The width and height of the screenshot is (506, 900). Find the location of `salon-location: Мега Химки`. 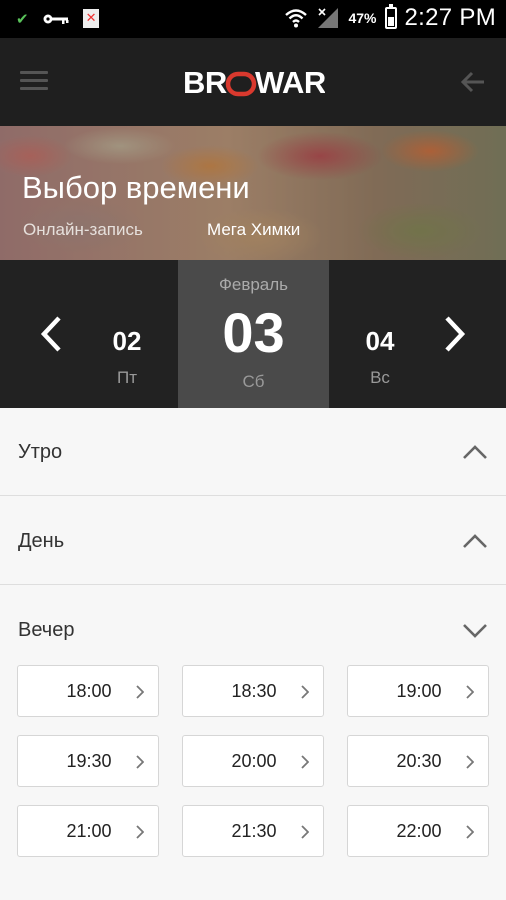

salon-location: Мега Химки is located at coordinates (254, 229).